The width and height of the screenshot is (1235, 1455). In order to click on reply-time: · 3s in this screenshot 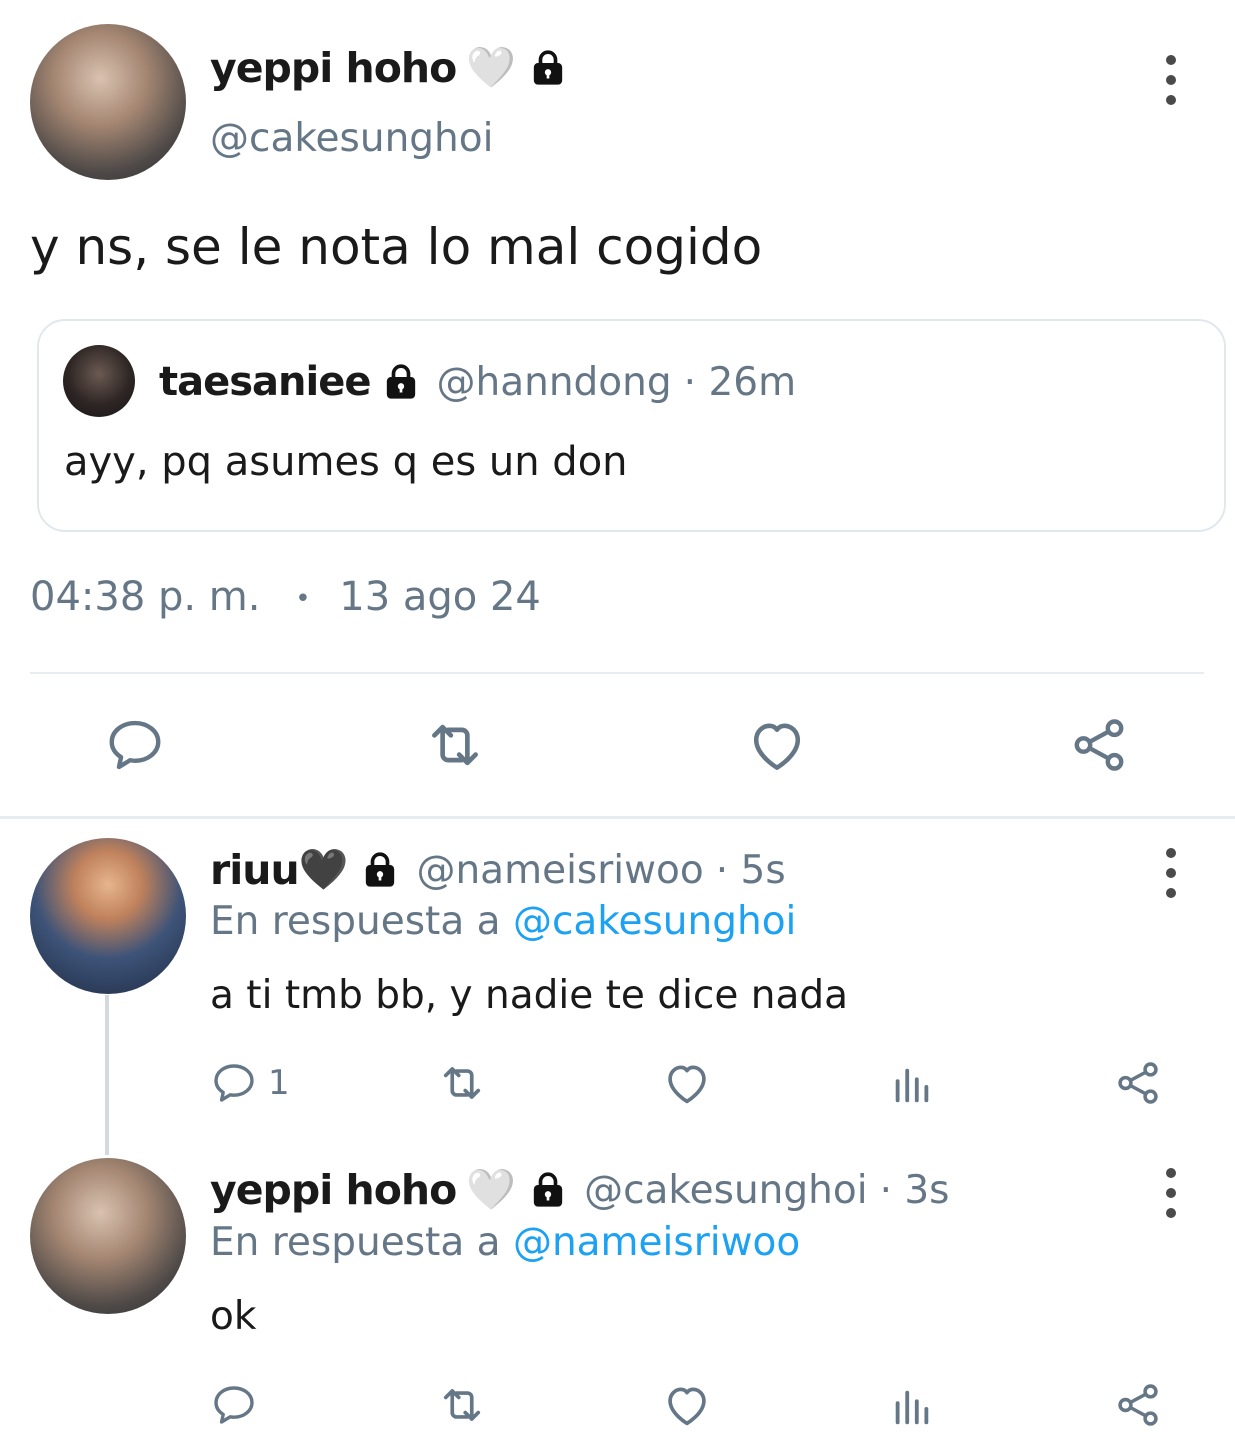, I will do `click(914, 1190)`.